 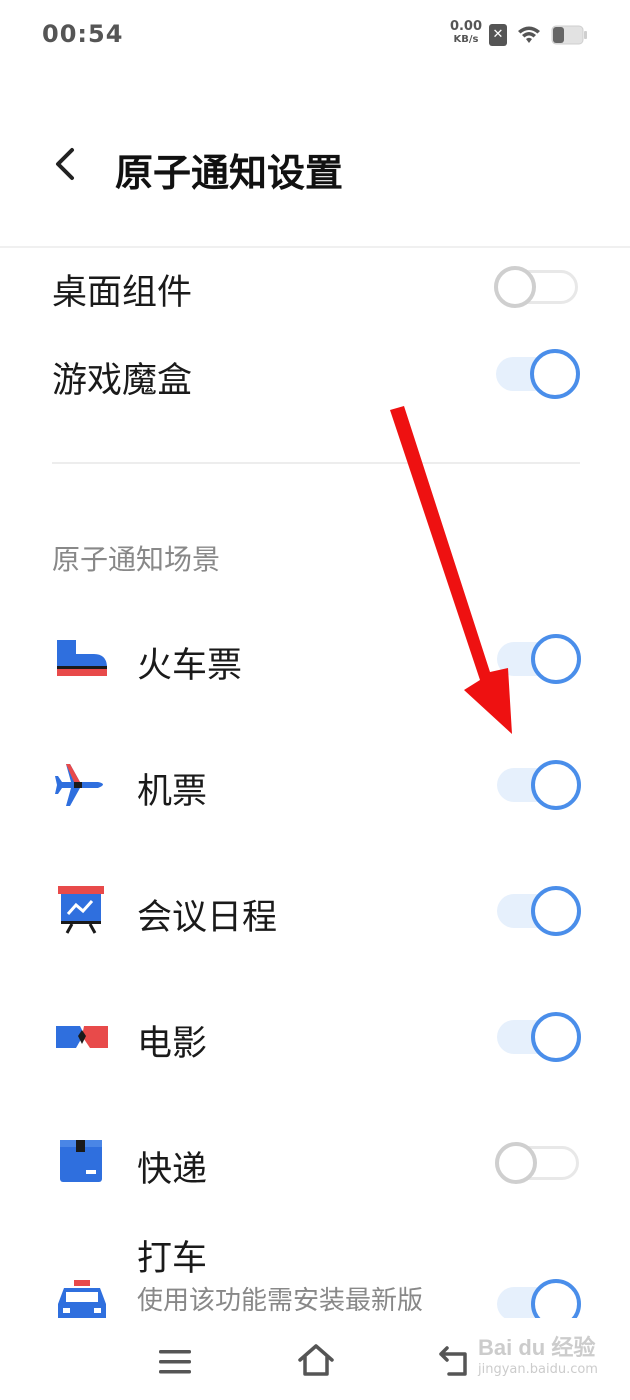 I want to click on back-nav-icon, so click(x=455, y=1360).